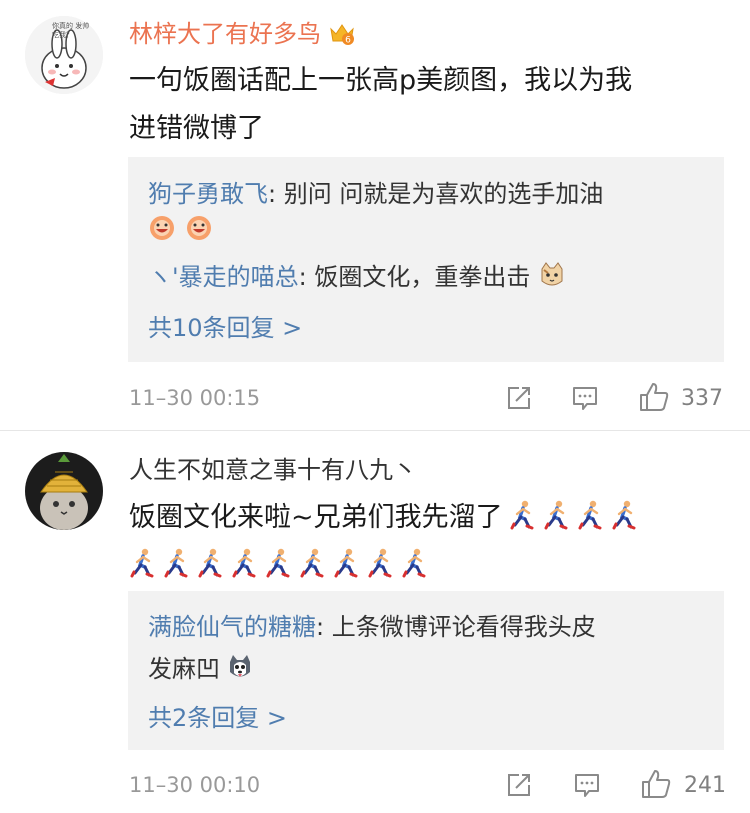 This screenshot has width=750, height=813. What do you see at coordinates (225, 328) in the screenshot?
I see `more-replies-link: 共10条回复 >` at bounding box center [225, 328].